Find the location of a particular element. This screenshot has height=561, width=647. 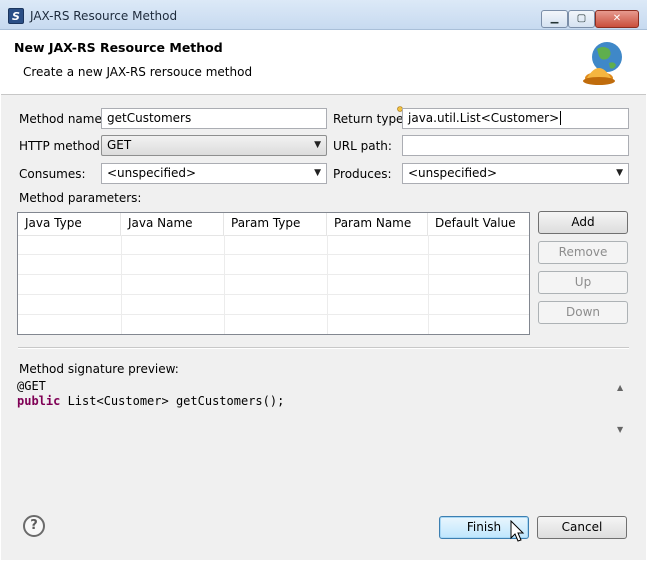

preview-line-annotation: @GET is located at coordinates (31, 386).